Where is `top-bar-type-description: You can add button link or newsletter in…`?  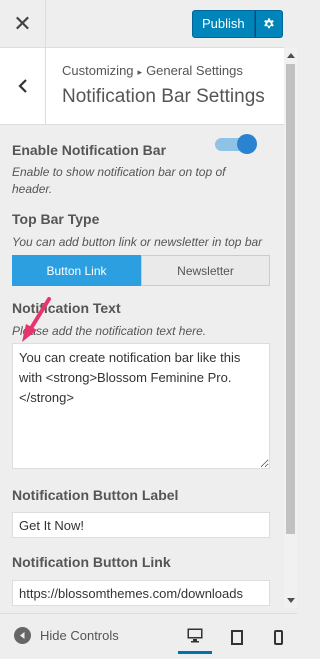
top-bar-type-description: You can add button link or newsletter in… is located at coordinates (137, 242).